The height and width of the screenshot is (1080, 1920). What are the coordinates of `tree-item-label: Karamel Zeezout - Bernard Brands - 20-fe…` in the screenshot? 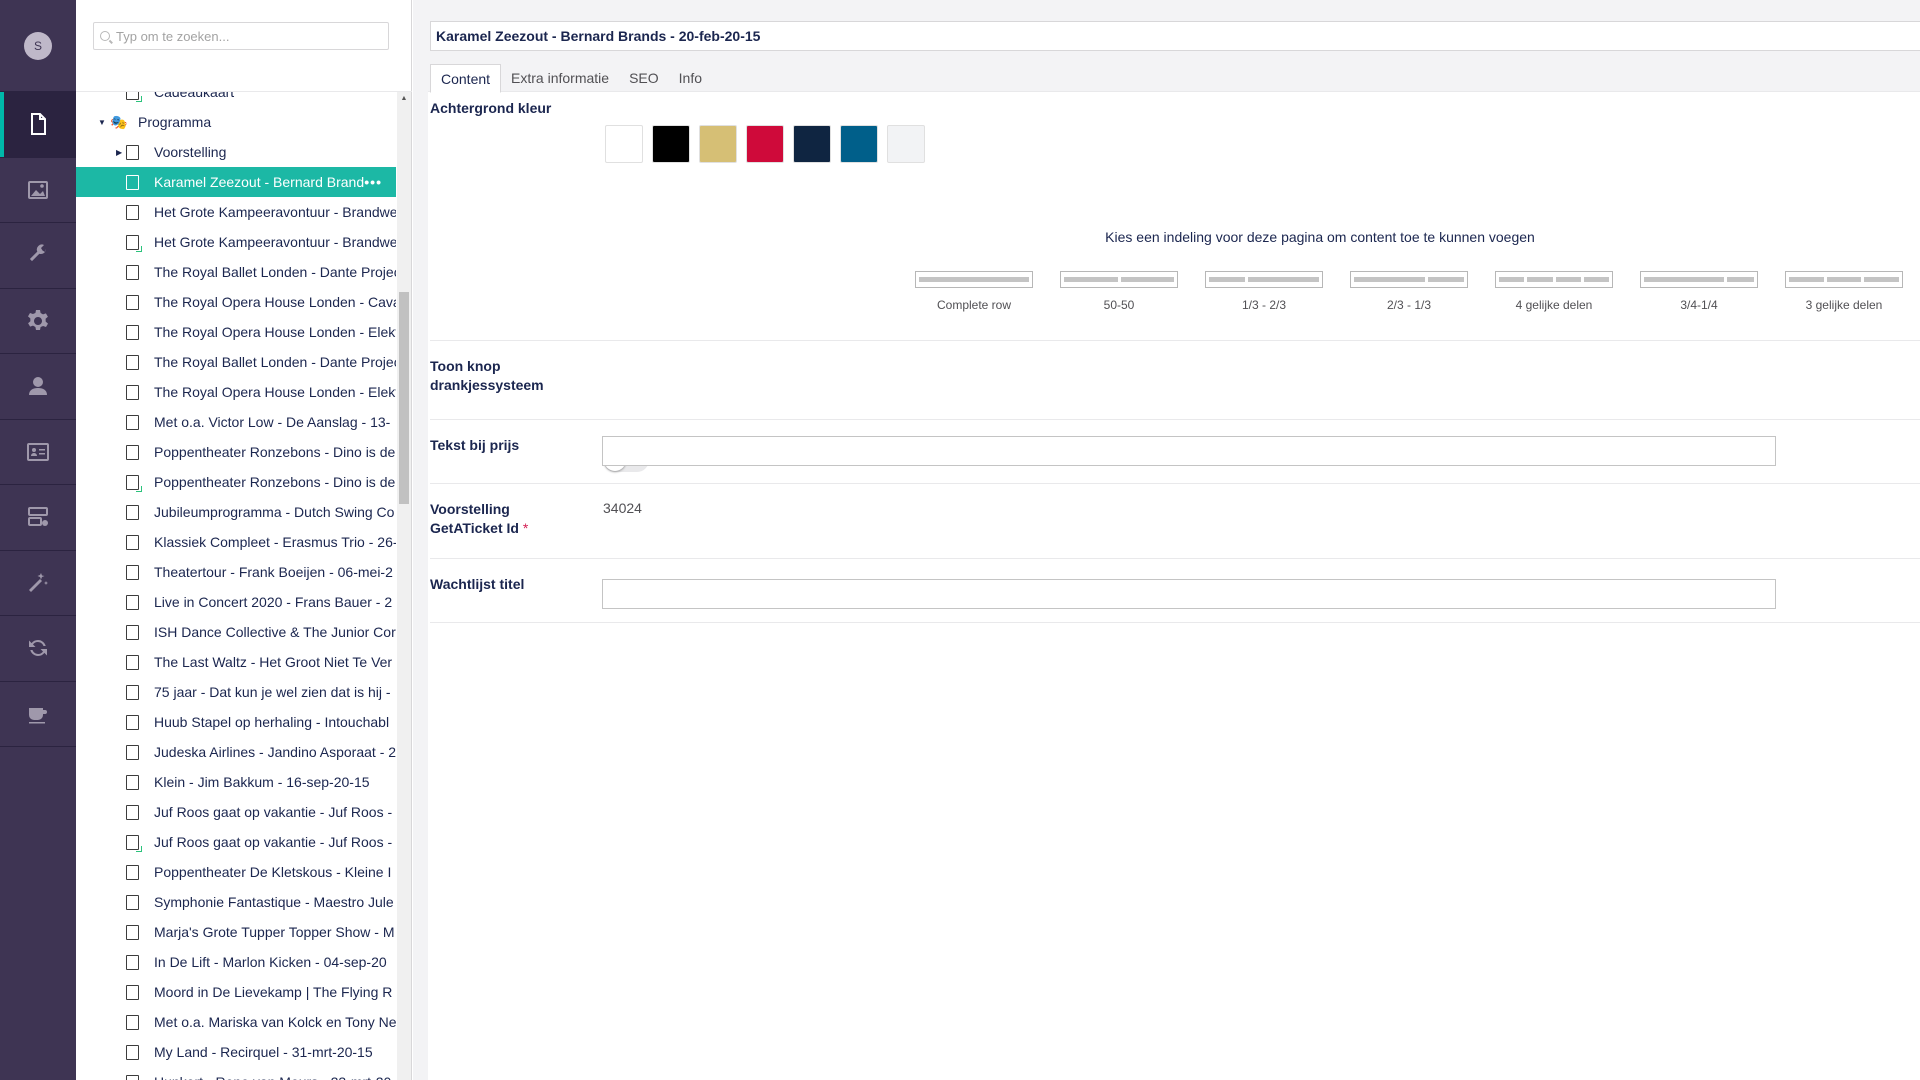 It's located at (259, 182).